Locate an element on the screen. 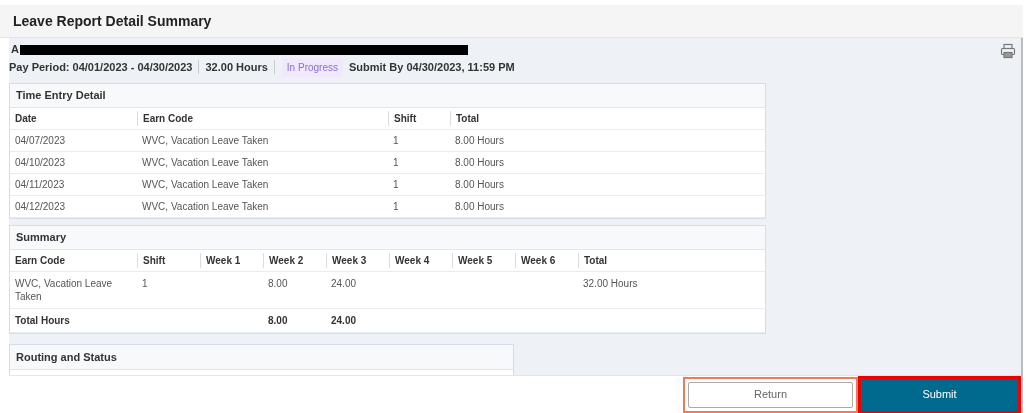 Image resolution: width=1026 pixels, height=413 pixels. page-title: Leave Report Detail Summary is located at coordinates (112, 21).